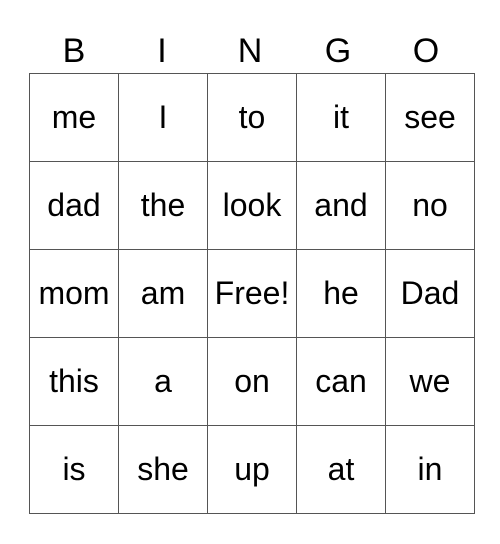 Image resolution: width=500 pixels, height=544 pixels. Describe the element at coordinates (341, 117) in the screenshot. I see `card-cell: it` at that location.